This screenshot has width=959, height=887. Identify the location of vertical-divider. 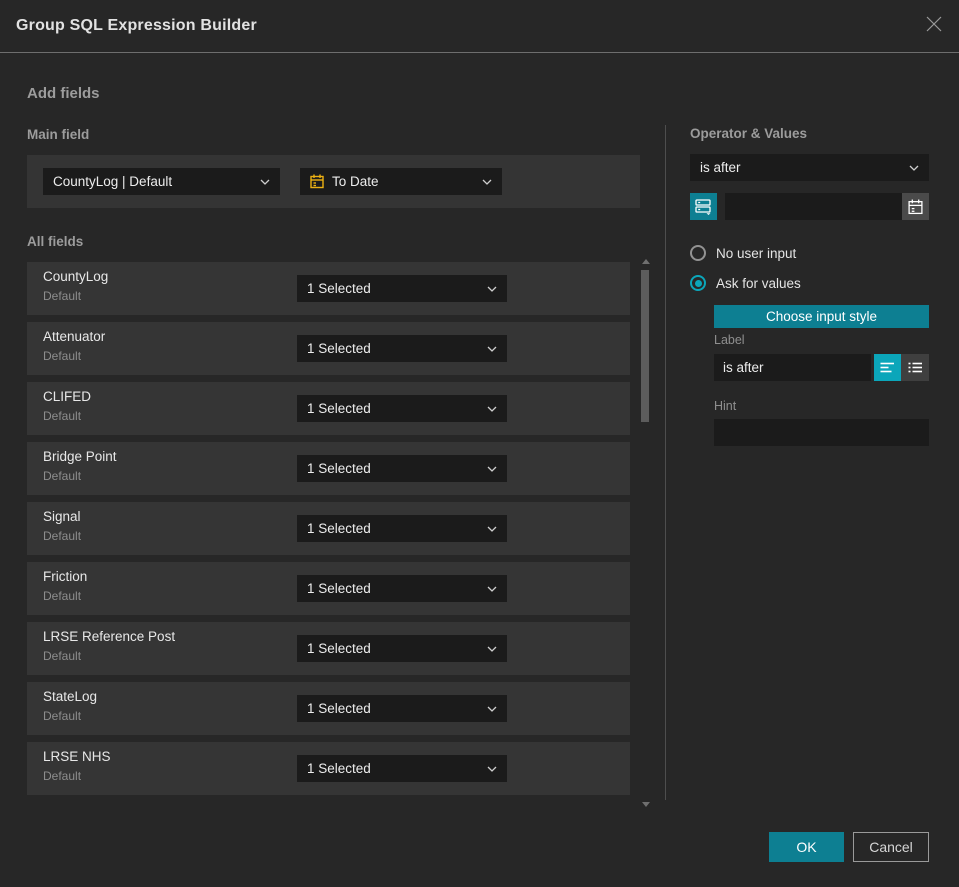
(665, 462).